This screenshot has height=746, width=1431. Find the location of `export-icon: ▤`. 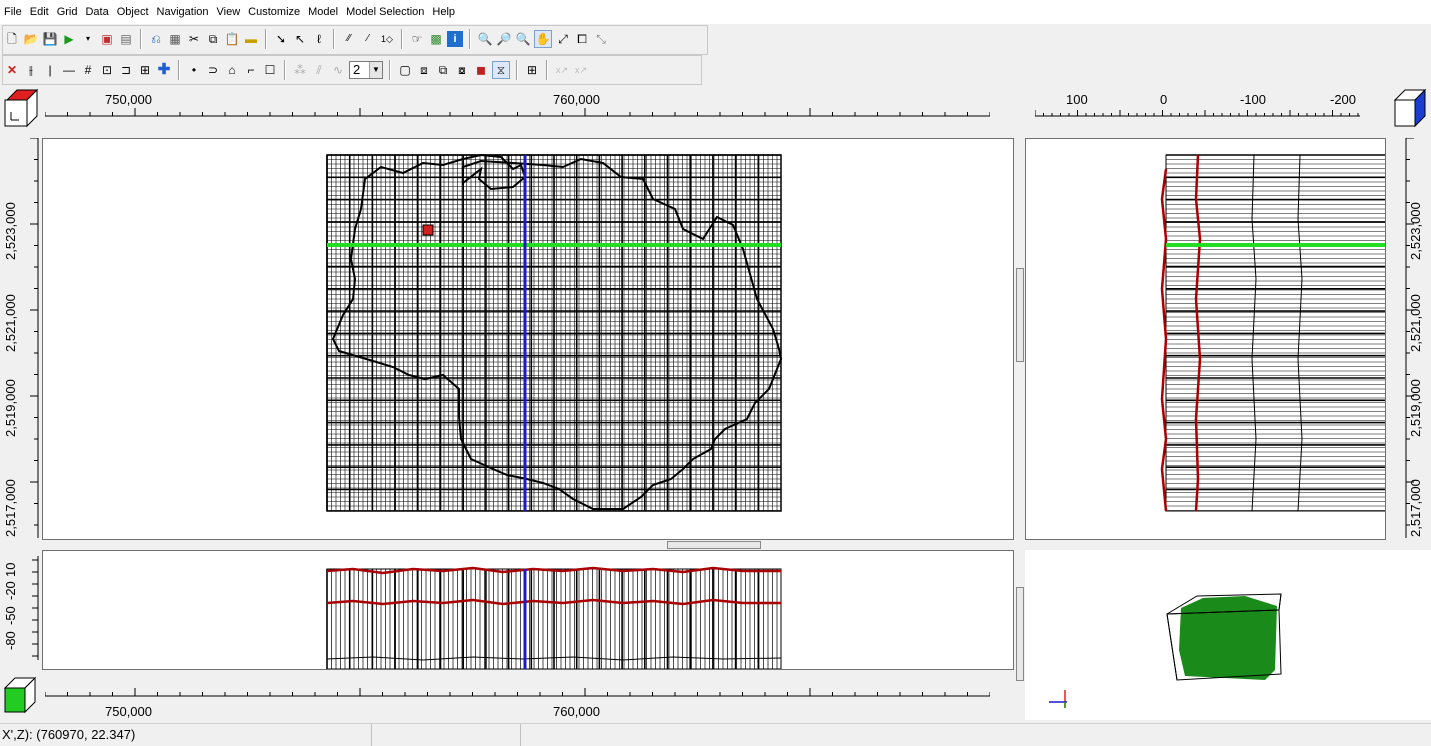

export-icon: ▤ is located at coordinates (126, 39).